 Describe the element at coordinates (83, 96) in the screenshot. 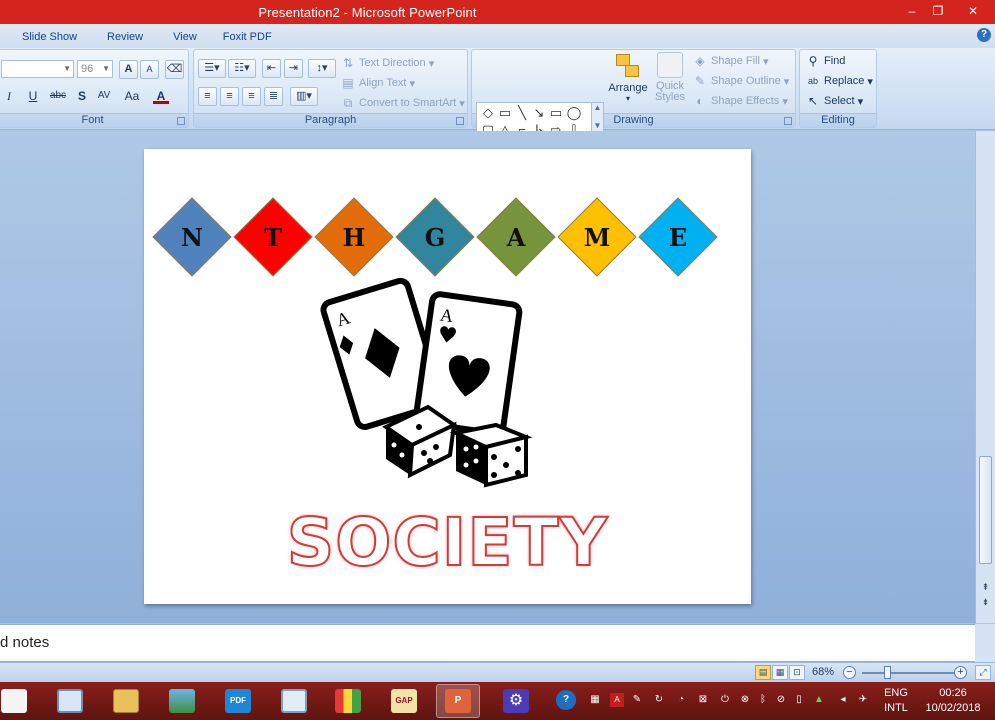

I see `text-shadow-button: S` at that location.